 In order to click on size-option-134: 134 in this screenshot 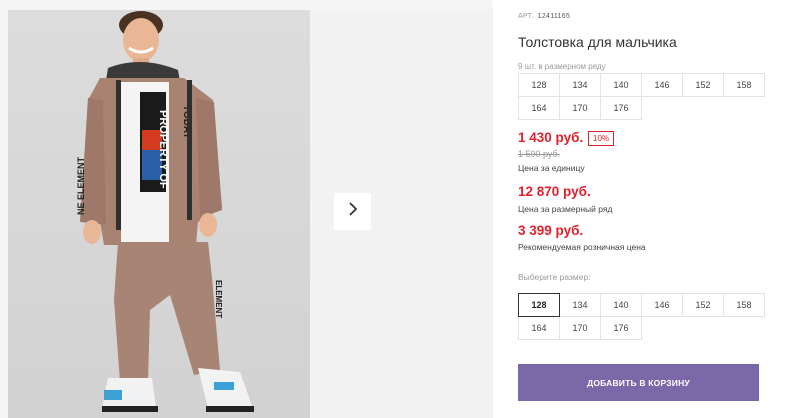, I will do `click(580, 305)`.